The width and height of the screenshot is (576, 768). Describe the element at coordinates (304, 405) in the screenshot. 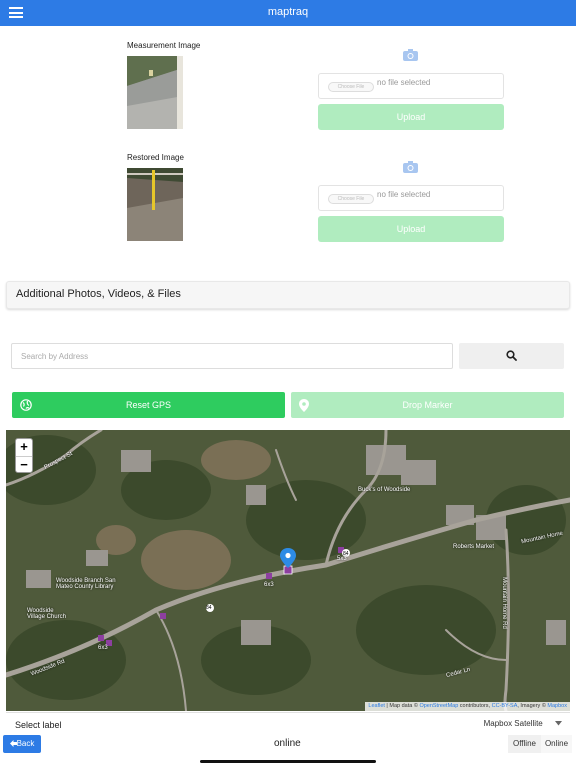

I see `map-pin-icon` at that location.